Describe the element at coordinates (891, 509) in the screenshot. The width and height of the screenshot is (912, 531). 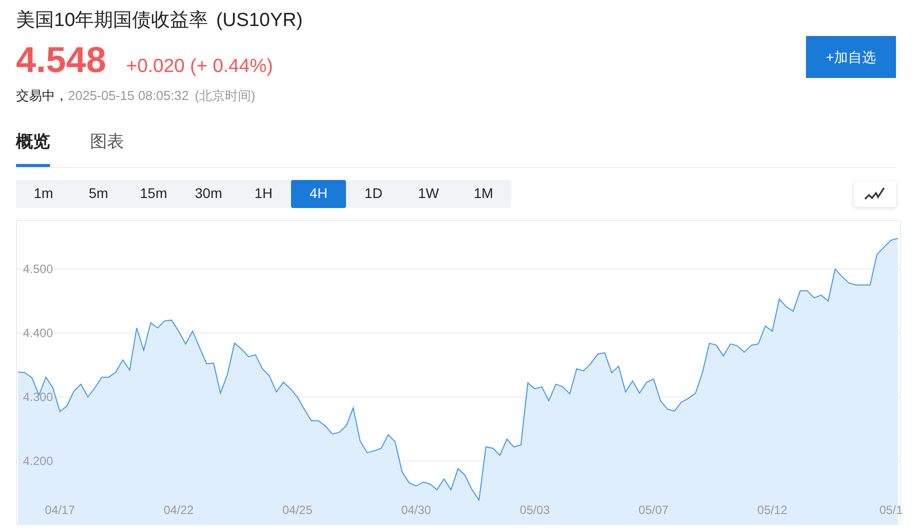
I see `x-axis-label: 05/1` at that location.